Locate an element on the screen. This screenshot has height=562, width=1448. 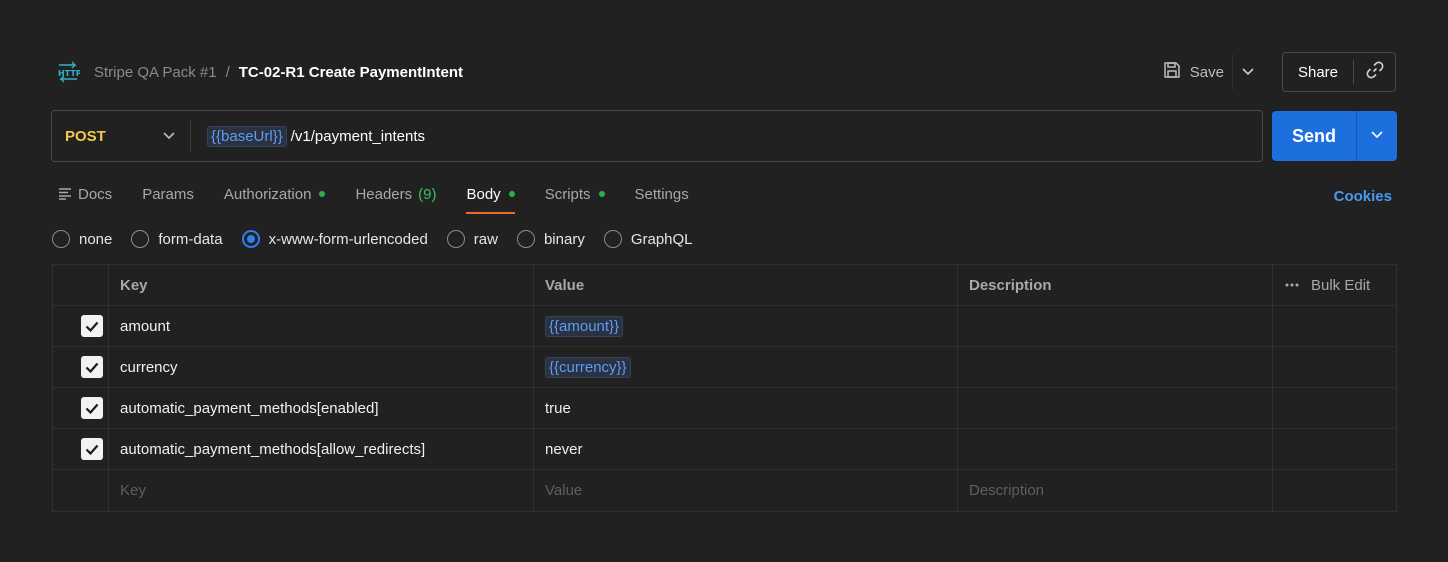
key-cell: currency is located at coordinates (321, 367).